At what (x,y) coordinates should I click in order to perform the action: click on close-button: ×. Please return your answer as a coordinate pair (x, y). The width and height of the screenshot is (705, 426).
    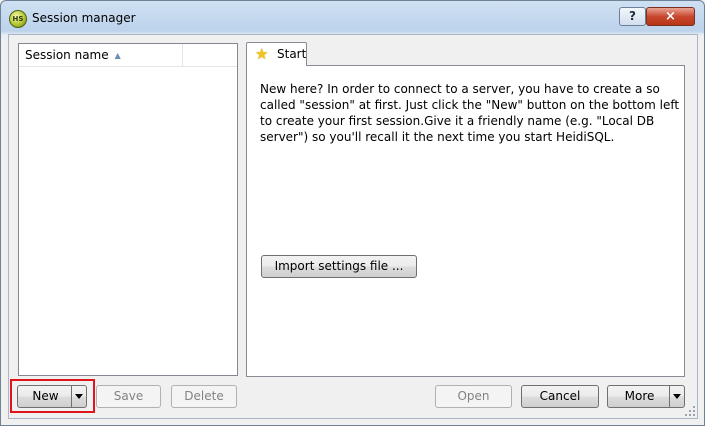
    Looking at the image, I should click on (670, 16).